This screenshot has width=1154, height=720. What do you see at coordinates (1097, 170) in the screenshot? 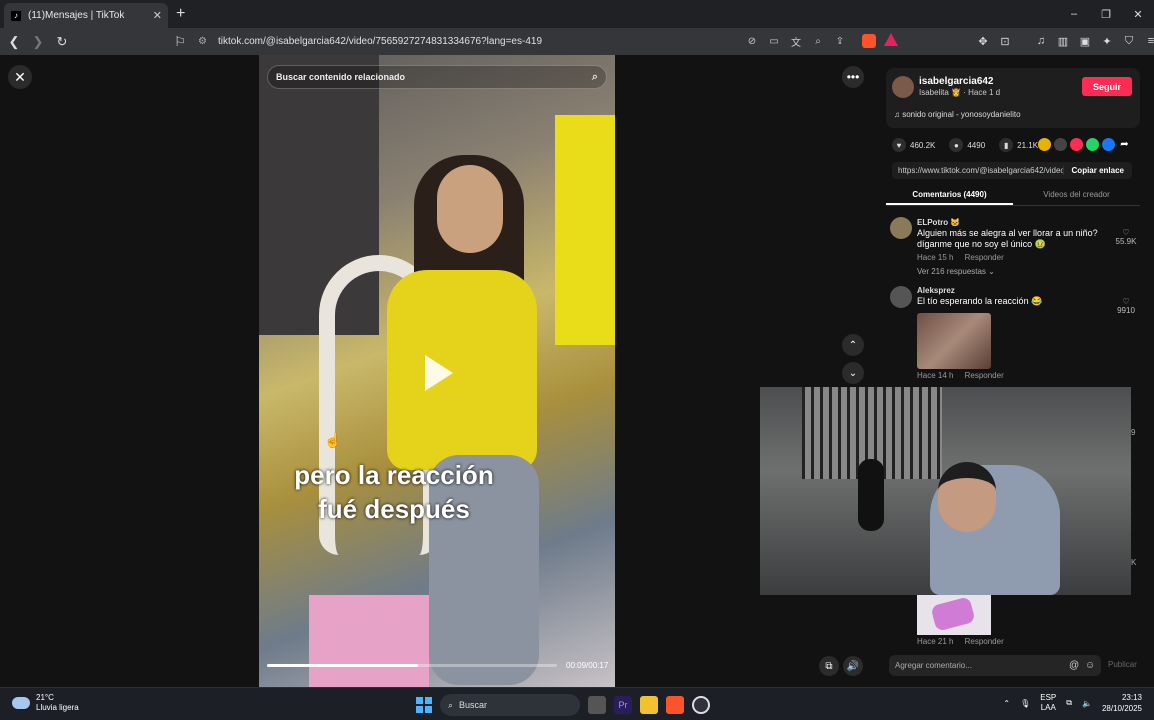
I see `copy-link-button: Copiar enlace` at bounding box center [1097, 170].